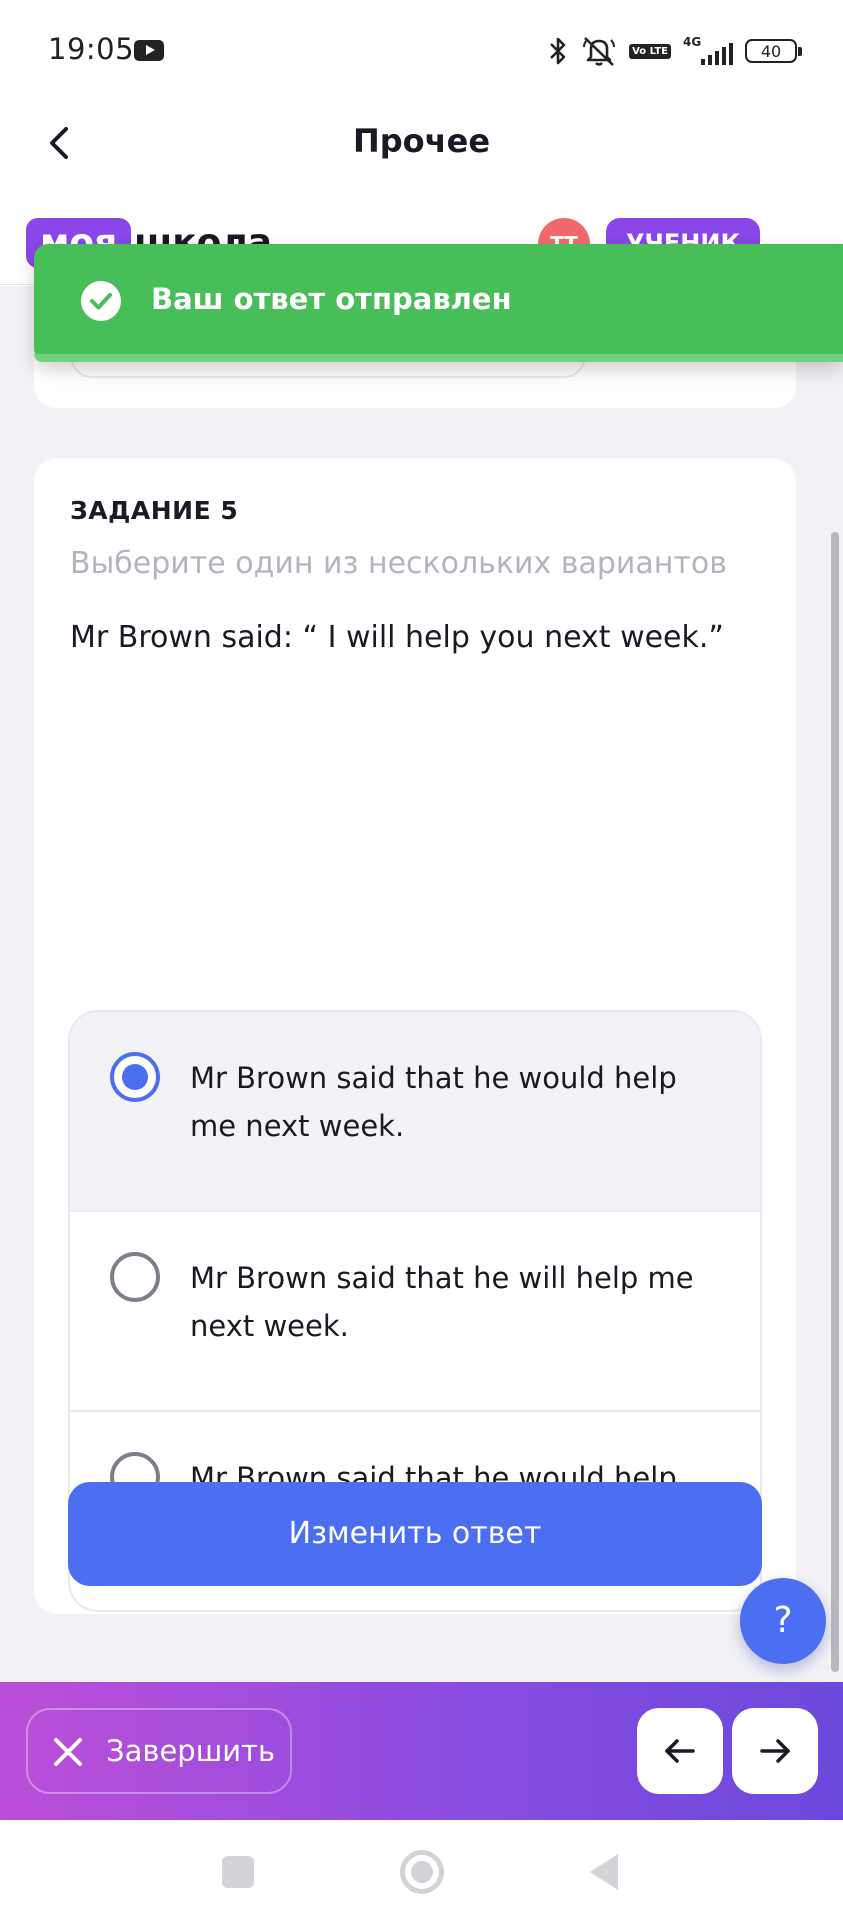 The image size is (843, 1920). Describe the element at coordinates (692, 42) in the screenshot. I see `network-type: 4G` at that location.